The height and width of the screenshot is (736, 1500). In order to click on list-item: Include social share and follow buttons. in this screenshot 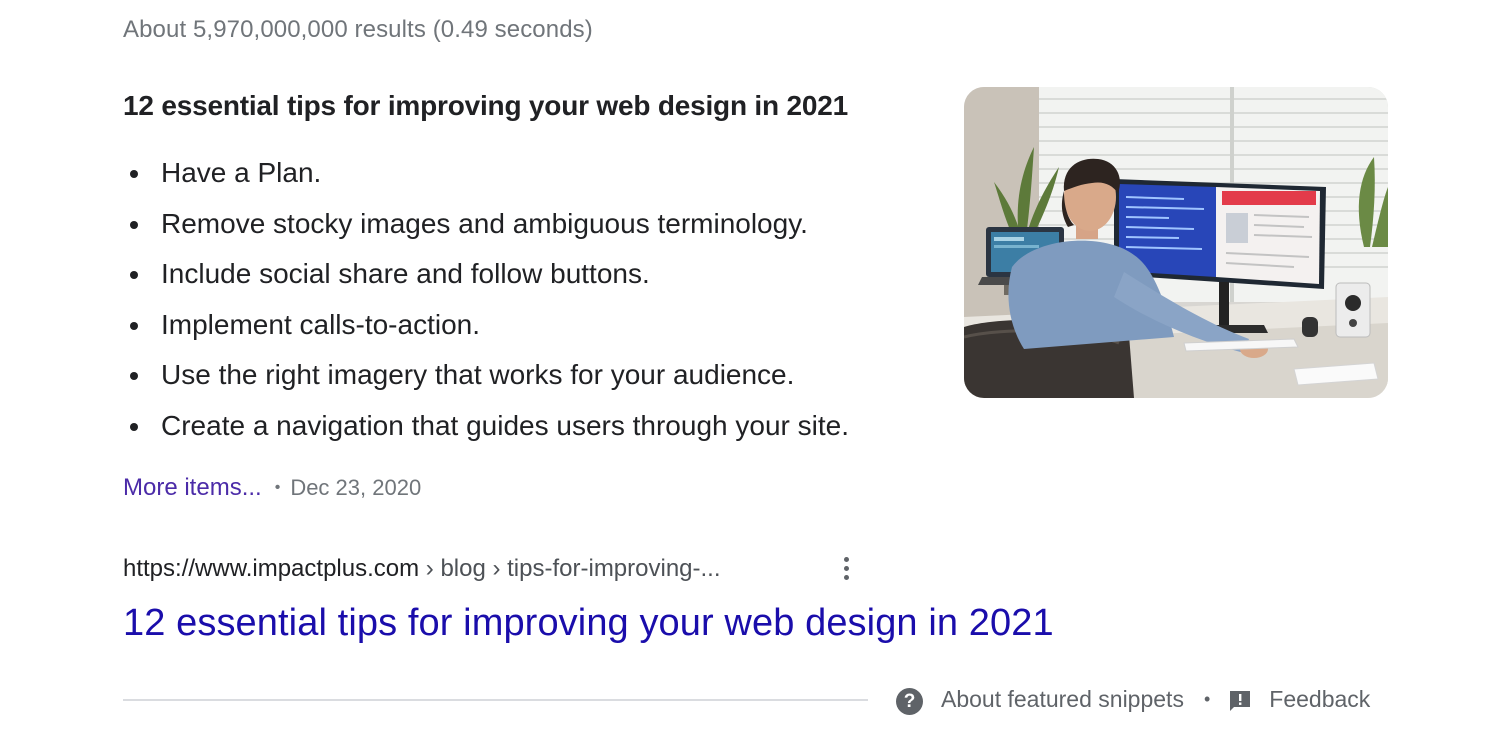, I will do `click(486, 276)`.